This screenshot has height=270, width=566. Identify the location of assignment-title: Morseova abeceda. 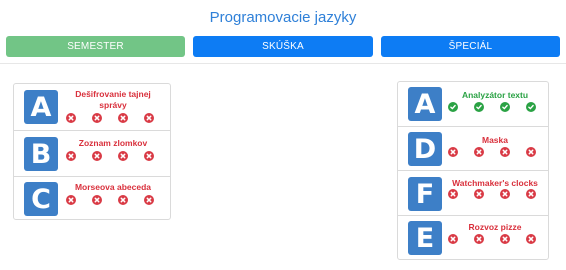
(113, 187).